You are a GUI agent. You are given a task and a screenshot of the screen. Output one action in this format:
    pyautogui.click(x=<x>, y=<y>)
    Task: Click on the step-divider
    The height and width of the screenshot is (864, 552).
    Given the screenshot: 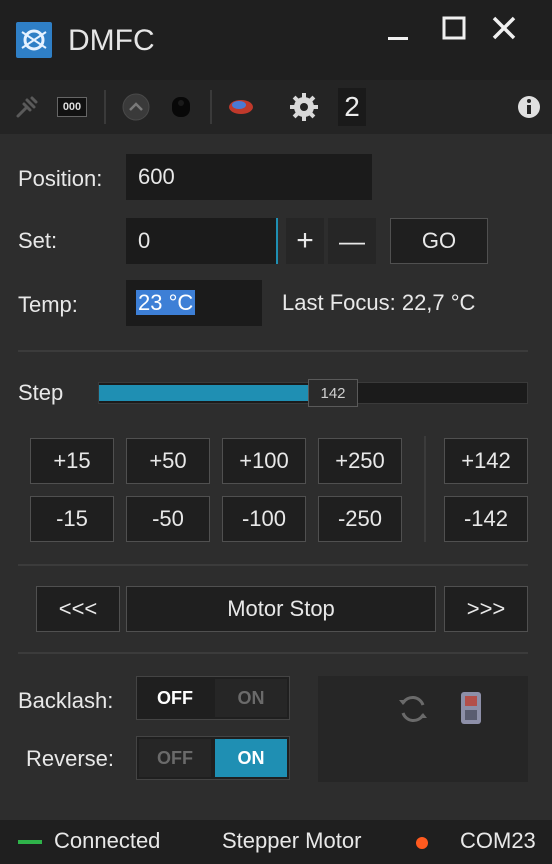 What is the action you would take?
    pyautogui.click(x=425, y=489)
    